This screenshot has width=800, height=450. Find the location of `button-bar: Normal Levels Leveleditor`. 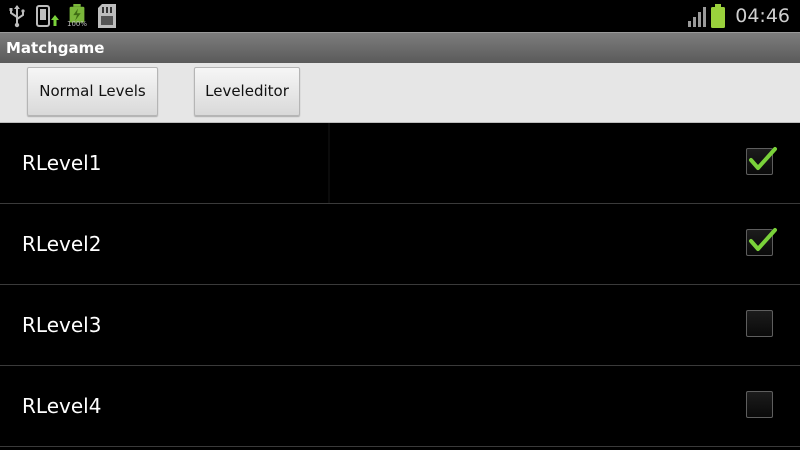

button-bar: Normal Levels Leveleditor is located at coordinates (400, 93).